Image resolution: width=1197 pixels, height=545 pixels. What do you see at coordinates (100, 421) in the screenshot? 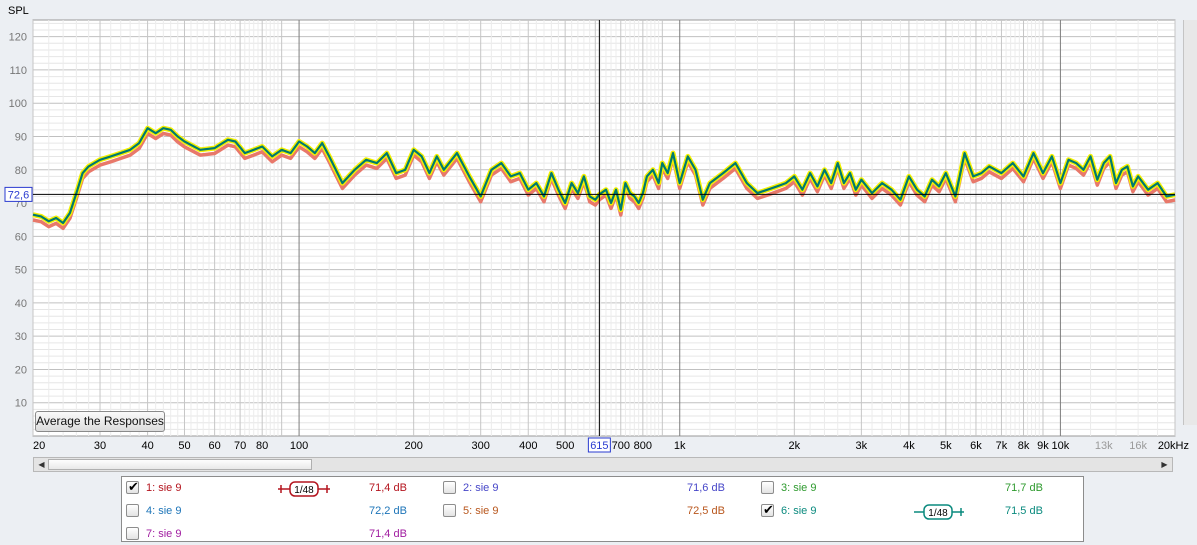
I see `average-responses-button: Average the Responses` at bounding box center [100, 421].